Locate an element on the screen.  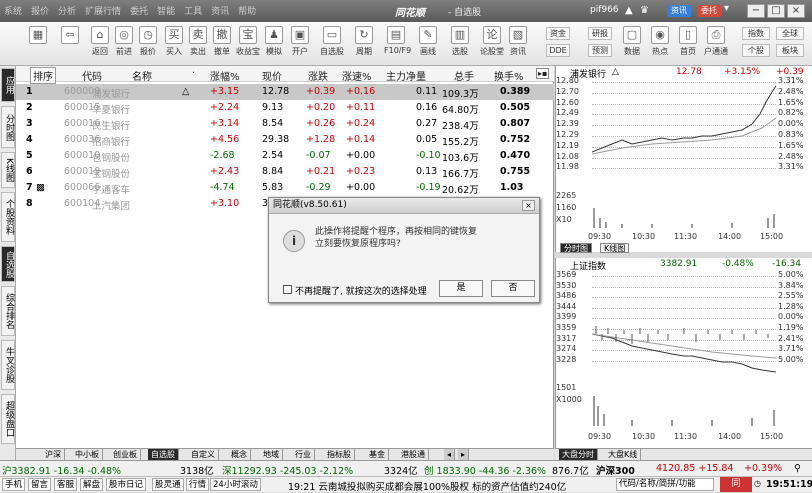
sbtn-quotes: 行情 is located at coordinates (198, 484).